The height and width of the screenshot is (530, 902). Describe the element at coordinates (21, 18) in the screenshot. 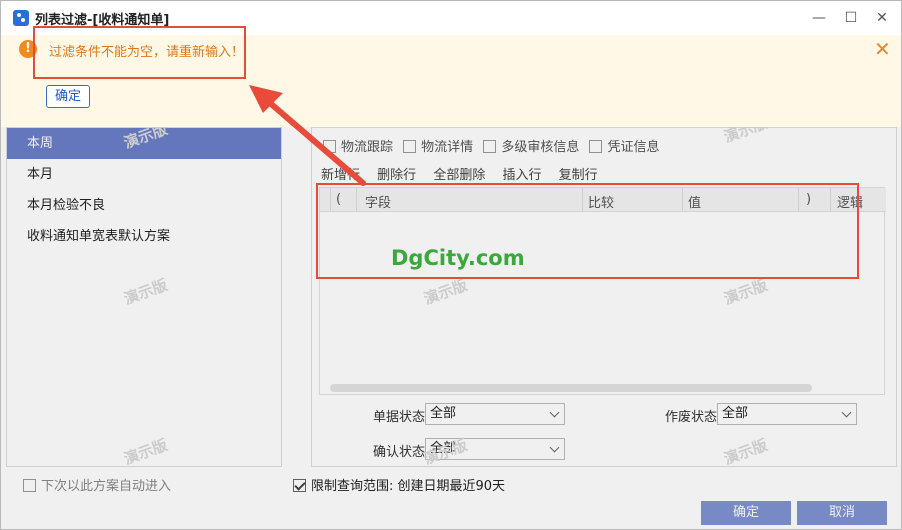

I see `app-icon` at that location.